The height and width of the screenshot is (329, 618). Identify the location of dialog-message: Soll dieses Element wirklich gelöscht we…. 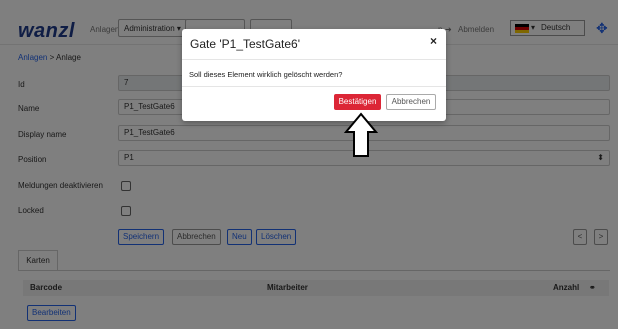
(266, 74).